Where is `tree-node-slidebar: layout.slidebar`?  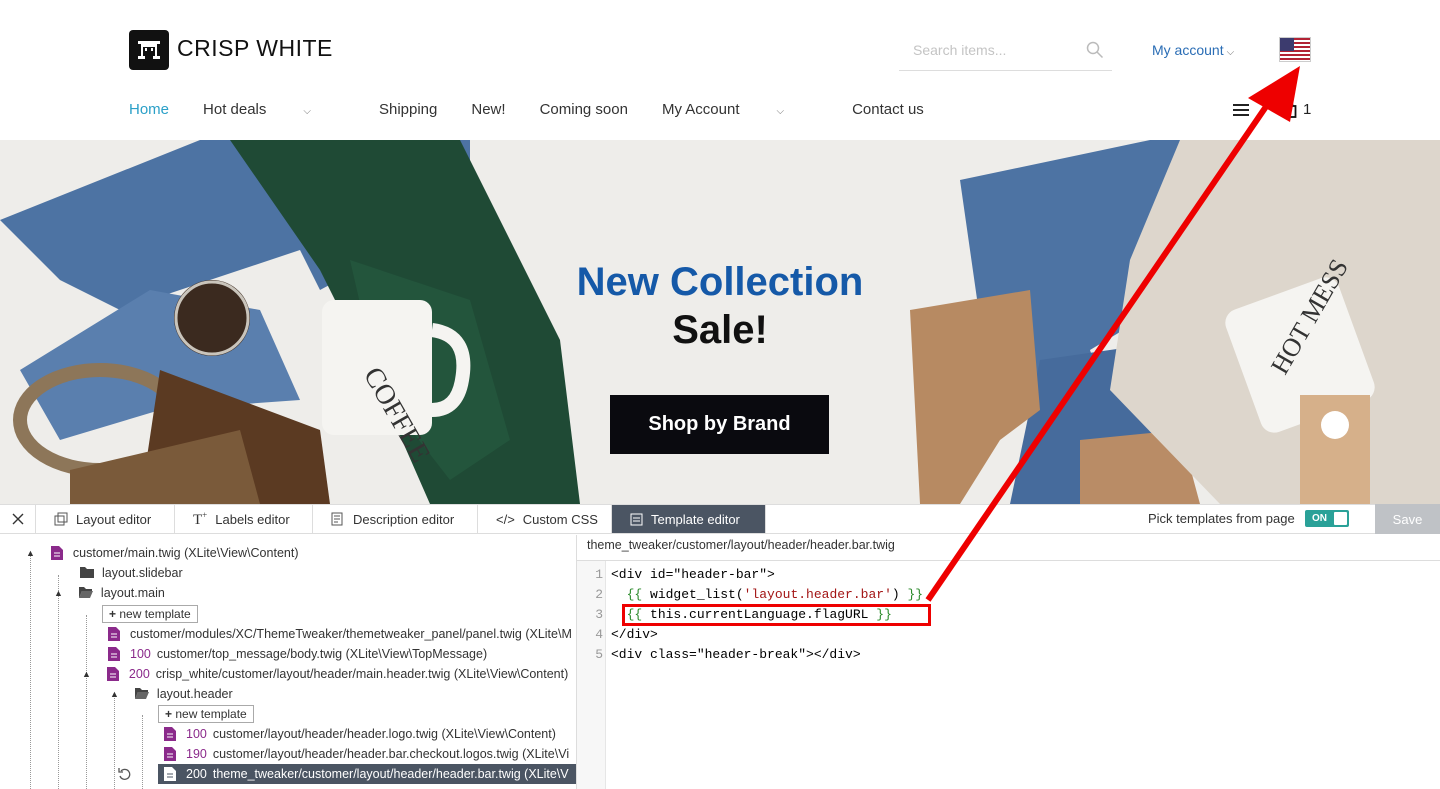
tree-node-slidebar: layout.slidebar is located at coordinates (131, 573).